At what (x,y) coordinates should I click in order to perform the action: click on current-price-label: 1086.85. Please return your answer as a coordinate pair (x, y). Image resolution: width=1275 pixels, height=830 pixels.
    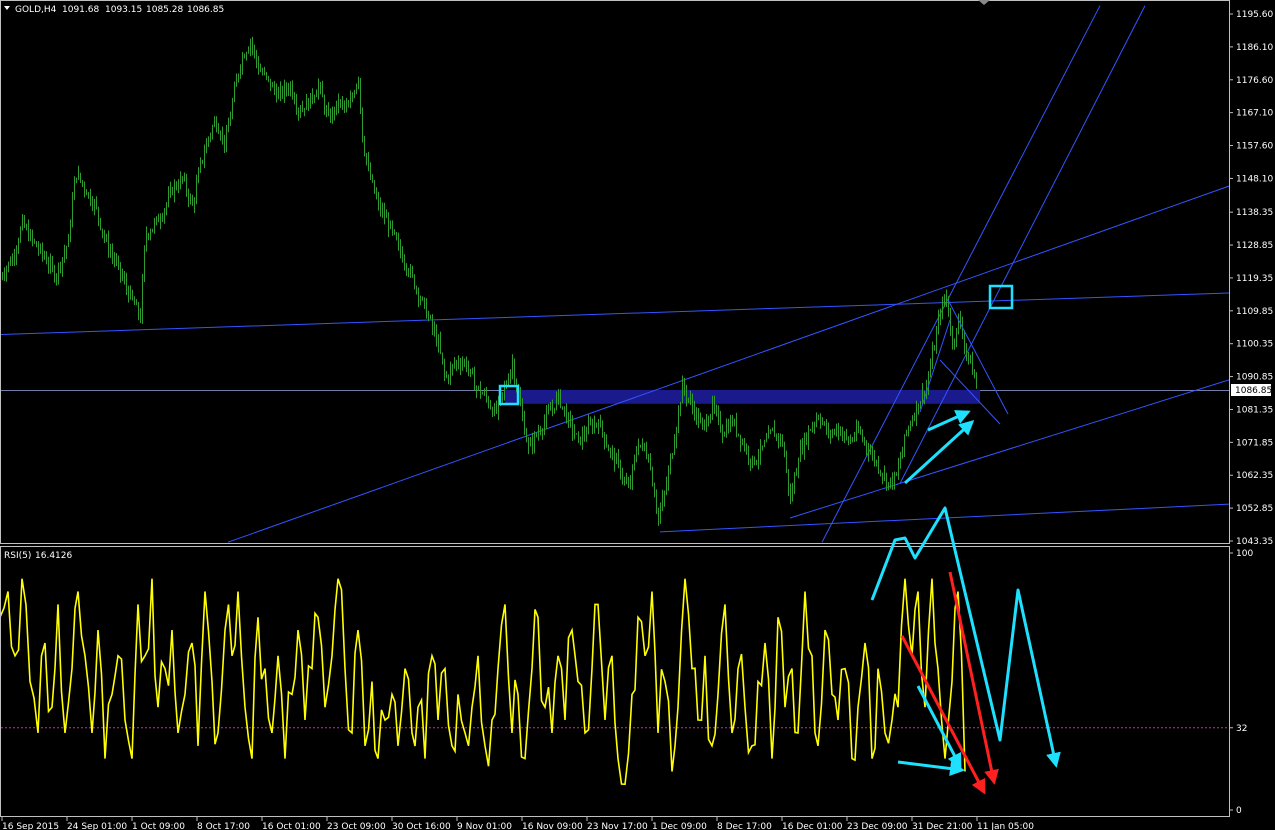
    Looking at the image, I should click on (1253, 391).